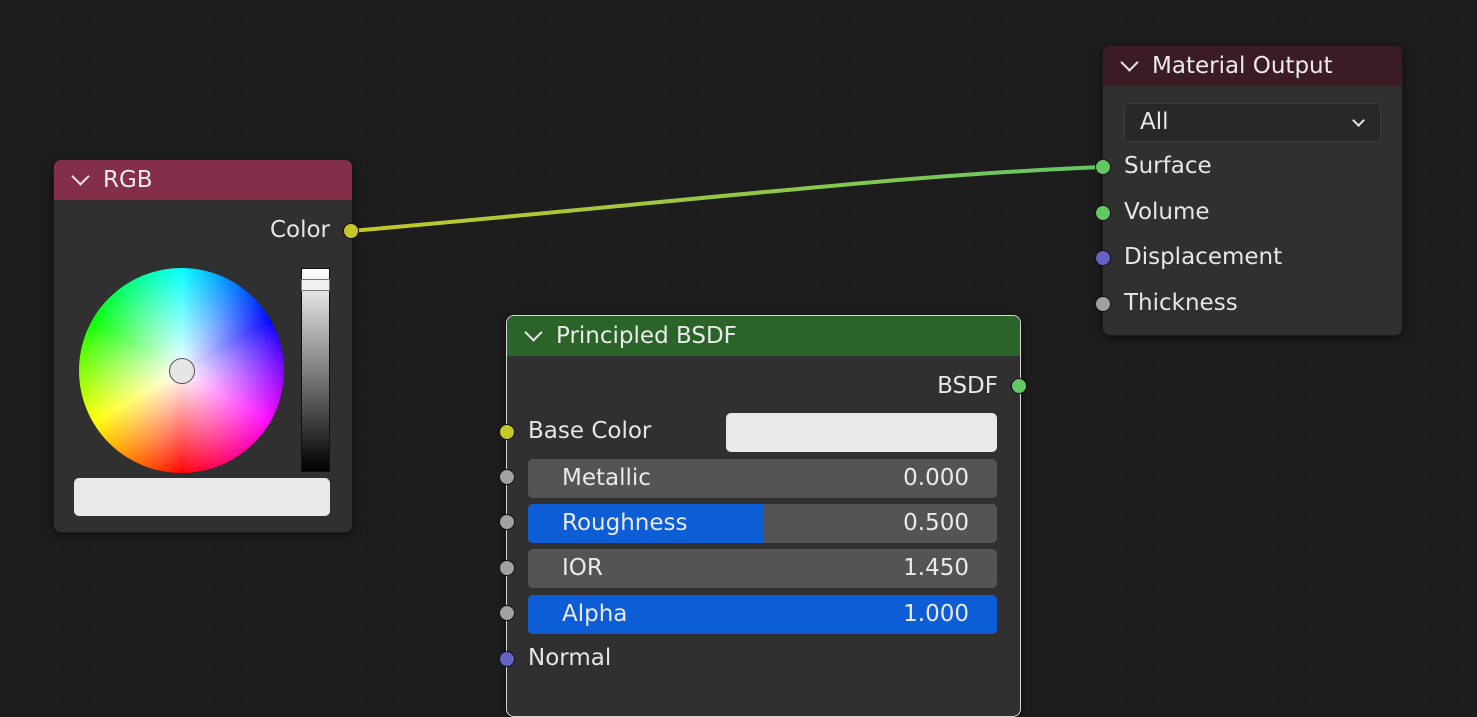 The height and width of the screenshot is (717, 1477). I want to click on volume-input-label: Volume, so click(1167, 212).